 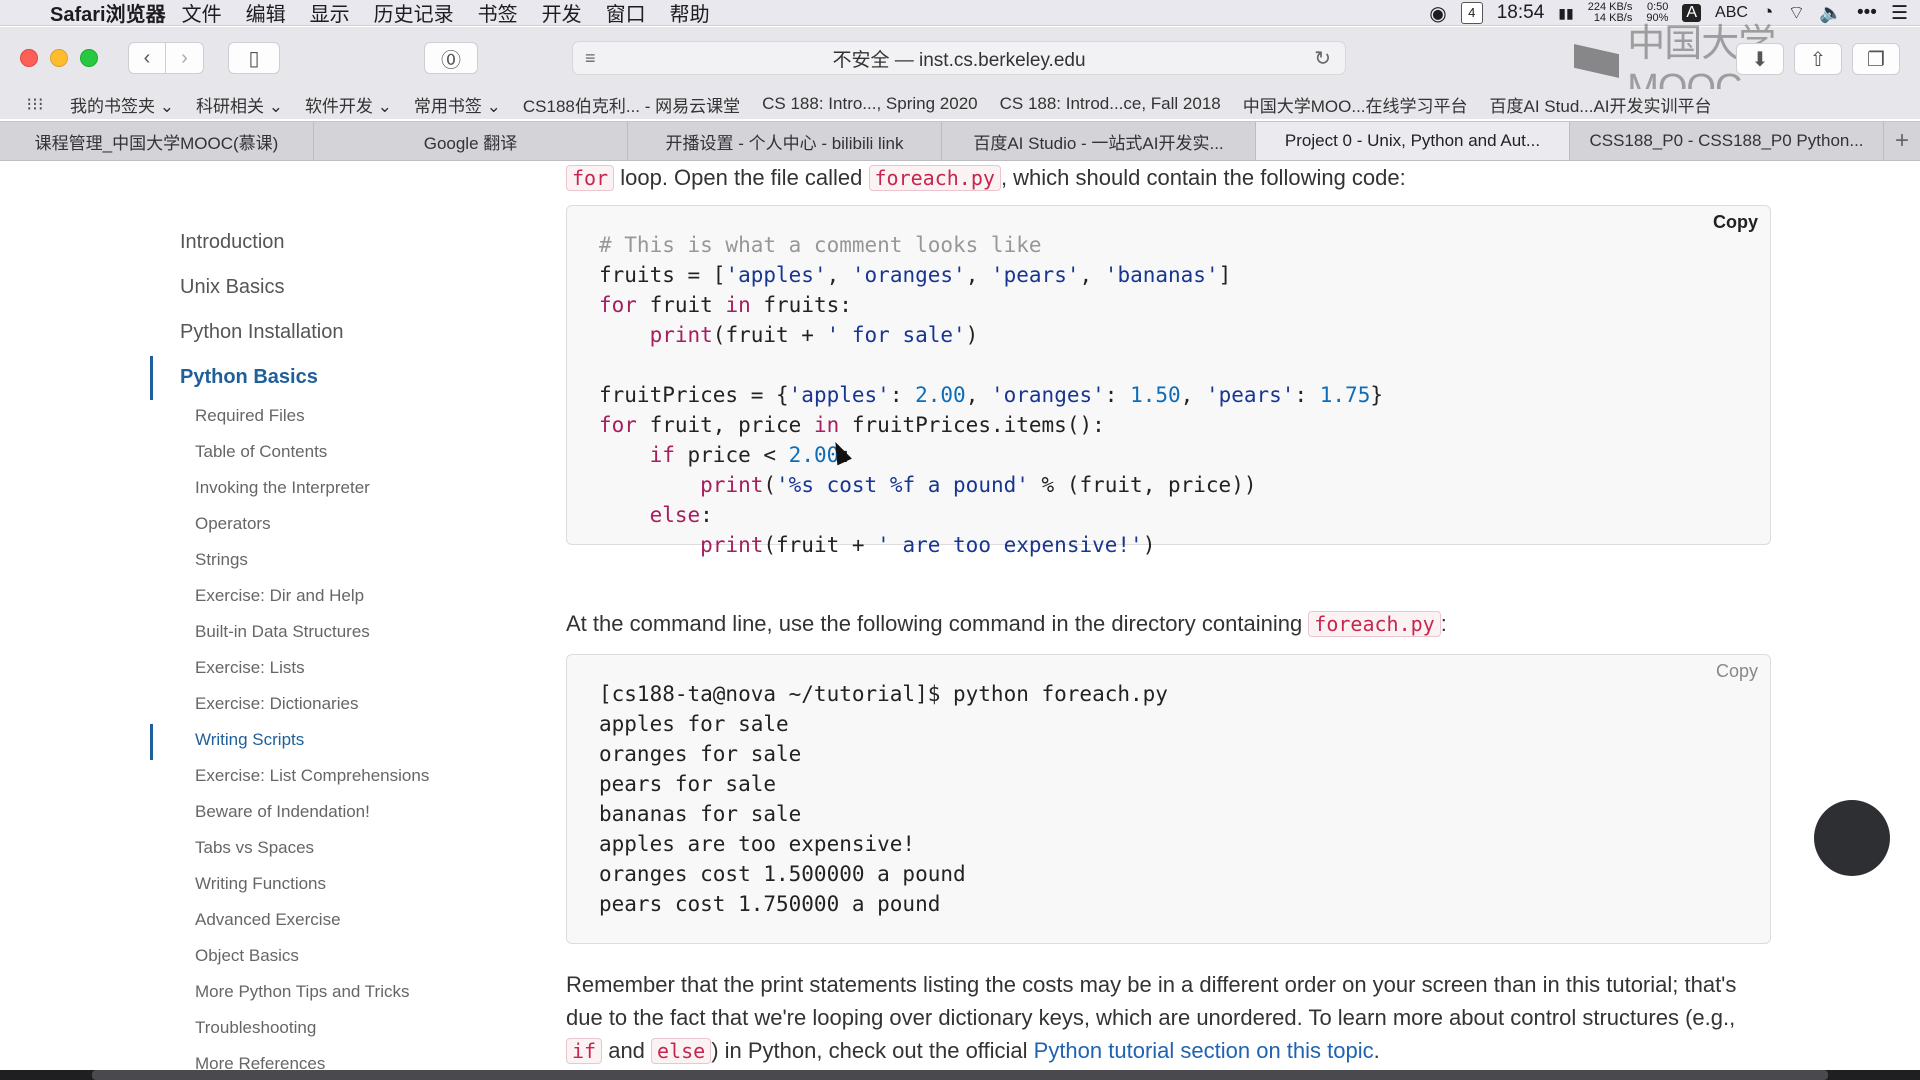 What do you see at coordinates (872, 1050) in the screenshot?
I see `remember-text-3: ) in Python, check out the official` at bounding box center [872, 1050].